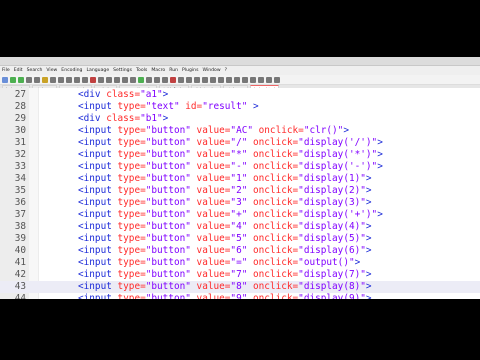  Describe the element at coordinates (151, 94) in the screenshot. I see `attribute-value: "a1"` at that location.